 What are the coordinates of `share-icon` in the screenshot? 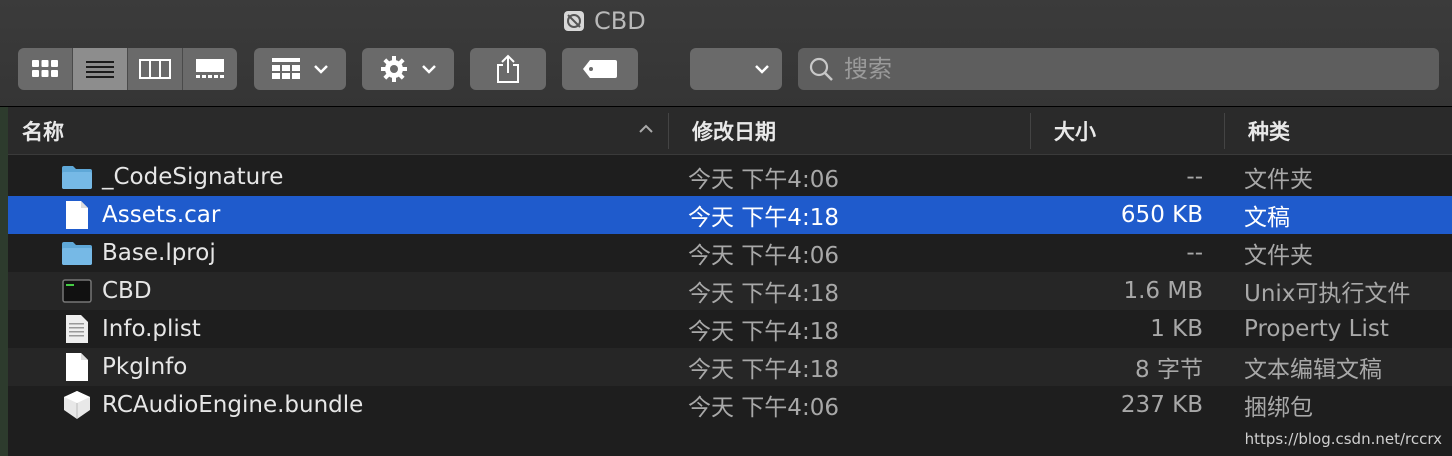 It's located at (508, 68).